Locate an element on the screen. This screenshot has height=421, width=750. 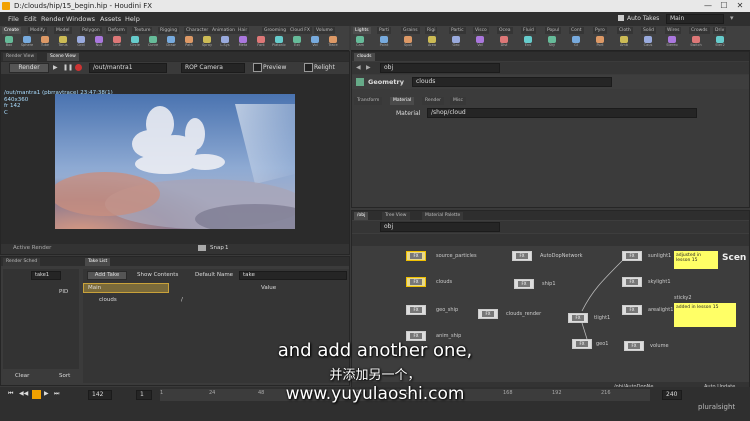
shelf-tool: Sky is located at coordinates (552, 42).